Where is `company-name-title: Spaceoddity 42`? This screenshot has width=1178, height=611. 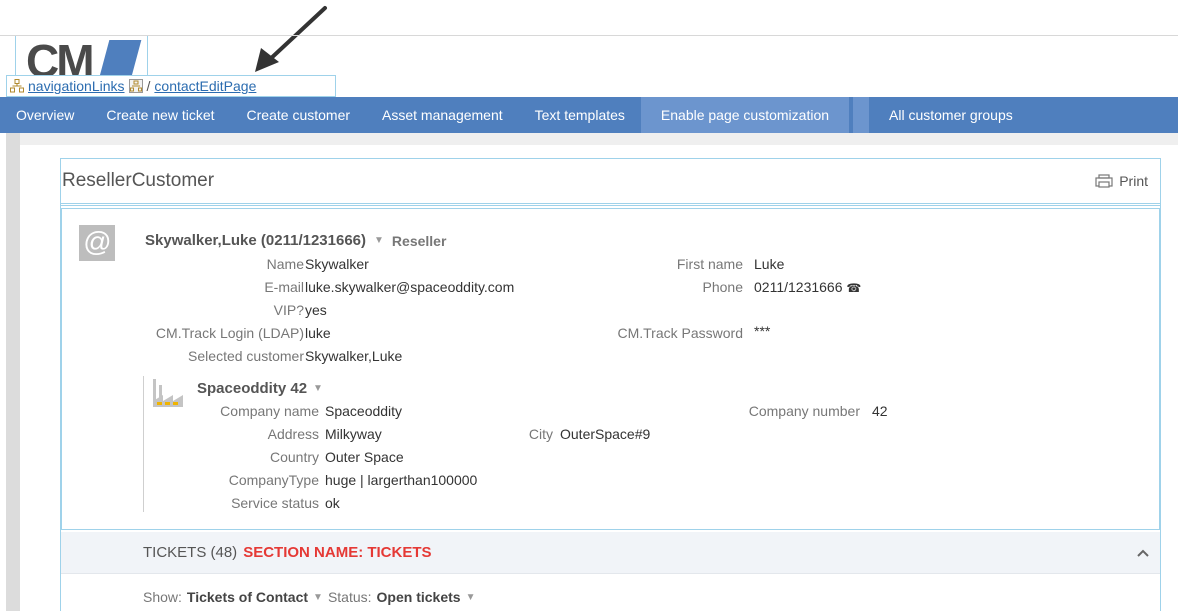 company-name-title: Spaceoddity 42 is located at coordinates (252, 388).